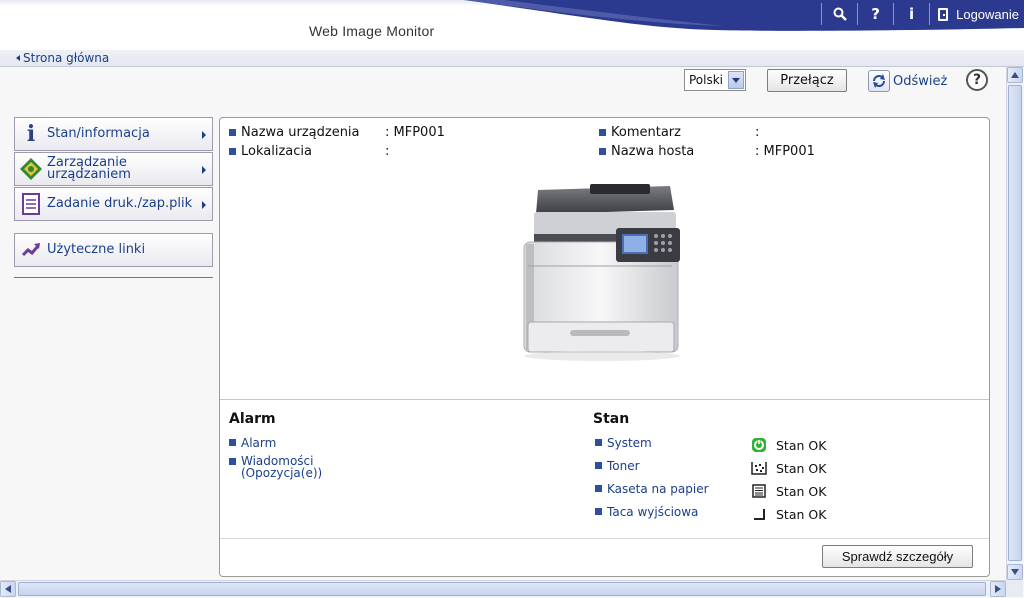 Image resolution: width=1024 pixels, height=598 pixels. What do you see at coordinates (1014, 588) in the screenshot?
I see `scrollbar-corner` at bounding box center [1014, 588].